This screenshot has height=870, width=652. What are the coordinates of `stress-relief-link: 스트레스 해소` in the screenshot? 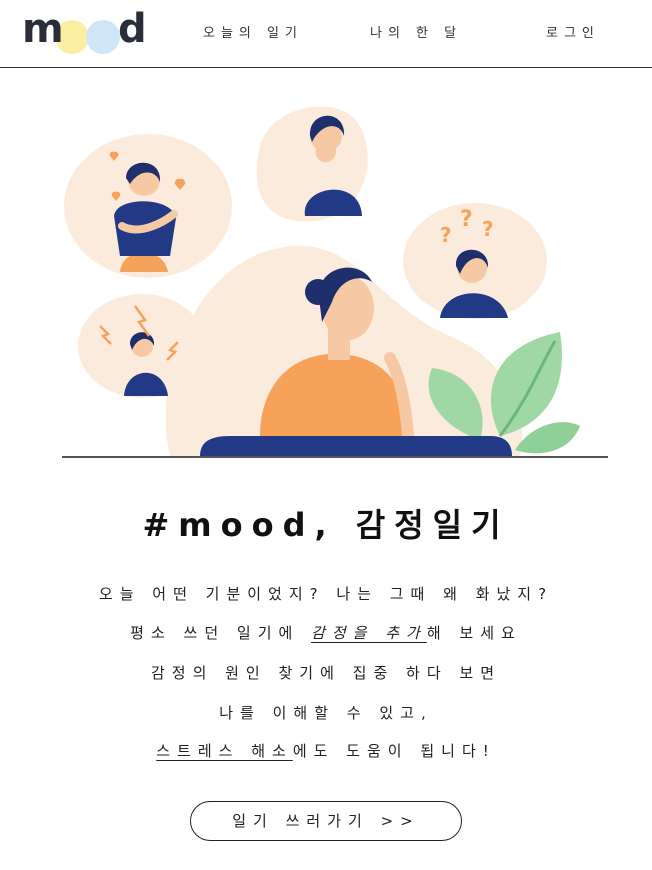 It's located at (224, 751).